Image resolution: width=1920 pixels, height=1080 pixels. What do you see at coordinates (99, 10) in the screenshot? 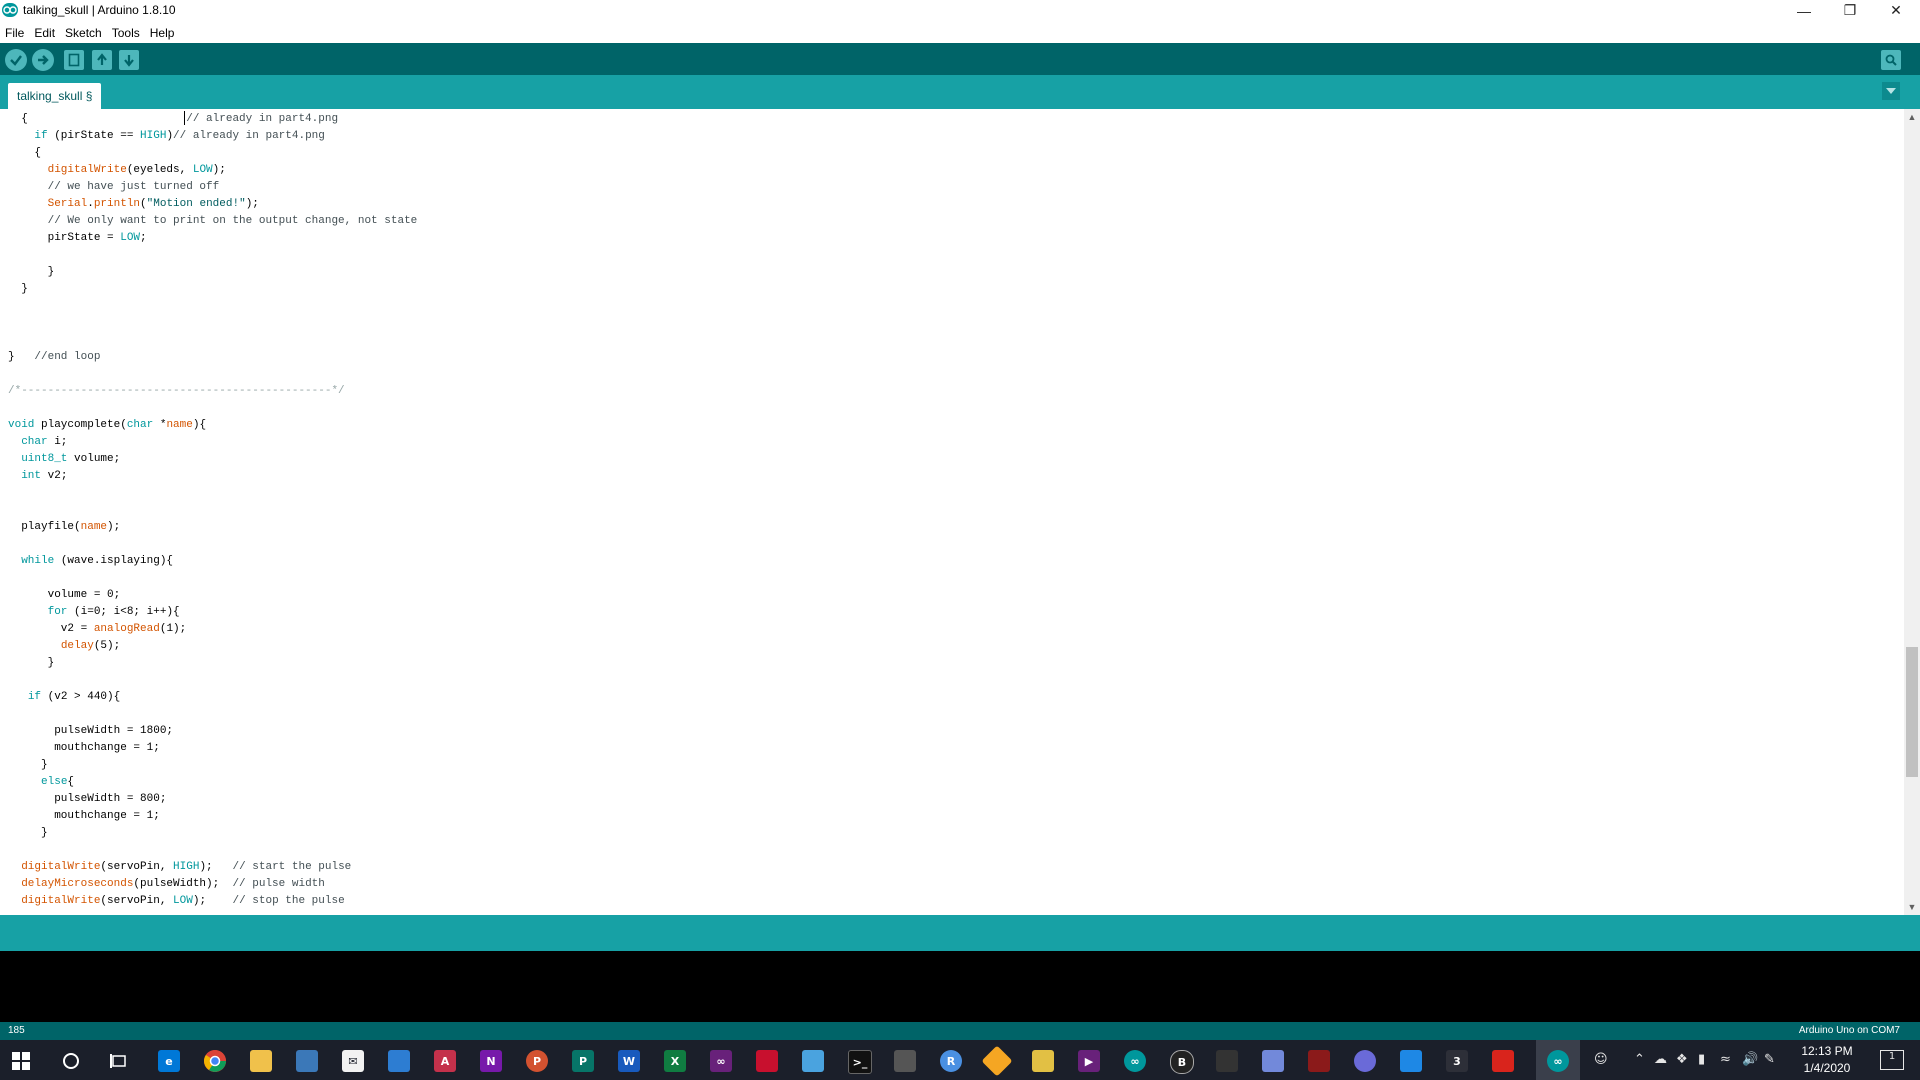
I see `window-title: talking_skull | Arduino 1.8.10` at bounding box center [99, 10].